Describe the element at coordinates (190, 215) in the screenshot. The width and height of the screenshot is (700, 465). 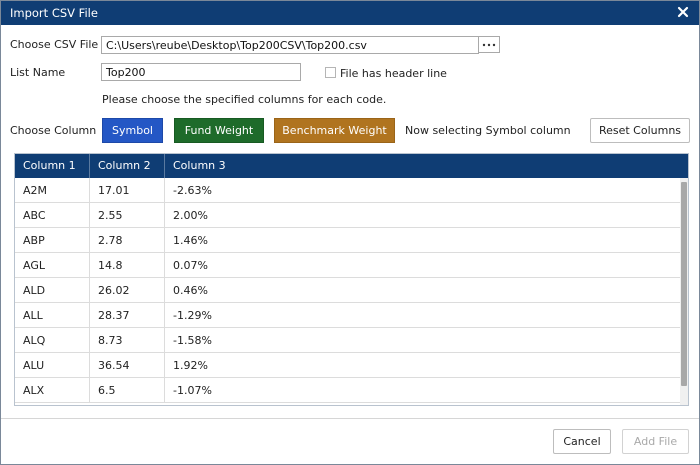
I see `cell-col-3: 2.00%` at that location.